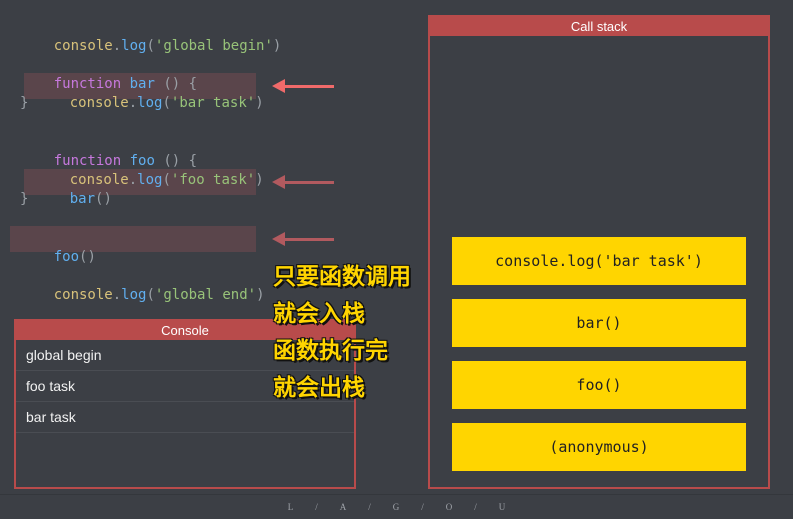 The image size is (793, 519). What do you see at coordinates (303, 86) in the screenshot?
I see `arrow-active-icon` at bounding box center [303, 86].